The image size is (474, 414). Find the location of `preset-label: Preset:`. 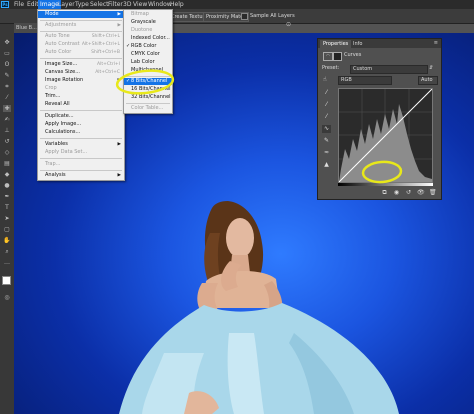

preset-label: Preset: is located at coordinates (331, 68).